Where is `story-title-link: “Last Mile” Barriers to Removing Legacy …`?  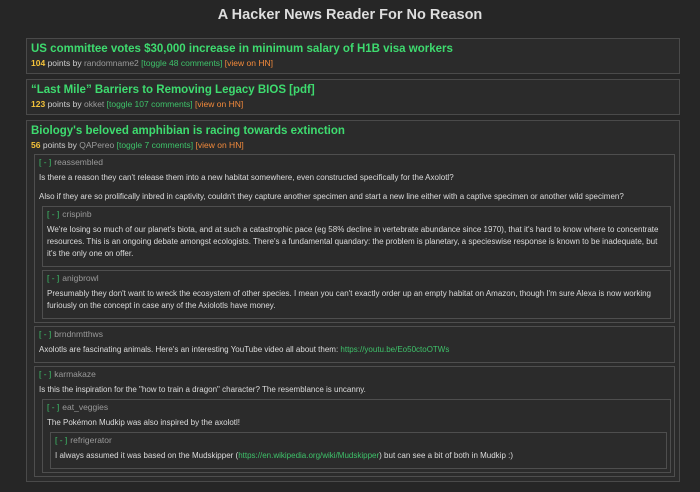
story-title-link: “Last Mile” Barriers to Removing Legacy … is located at coordinates (353, 90).